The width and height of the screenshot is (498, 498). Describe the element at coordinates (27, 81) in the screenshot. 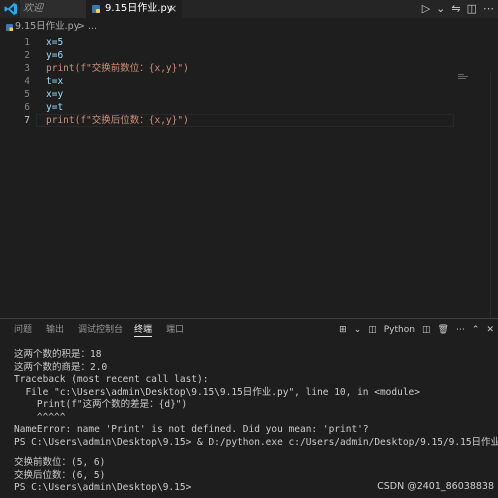

I see `line-number: 4` at that location.